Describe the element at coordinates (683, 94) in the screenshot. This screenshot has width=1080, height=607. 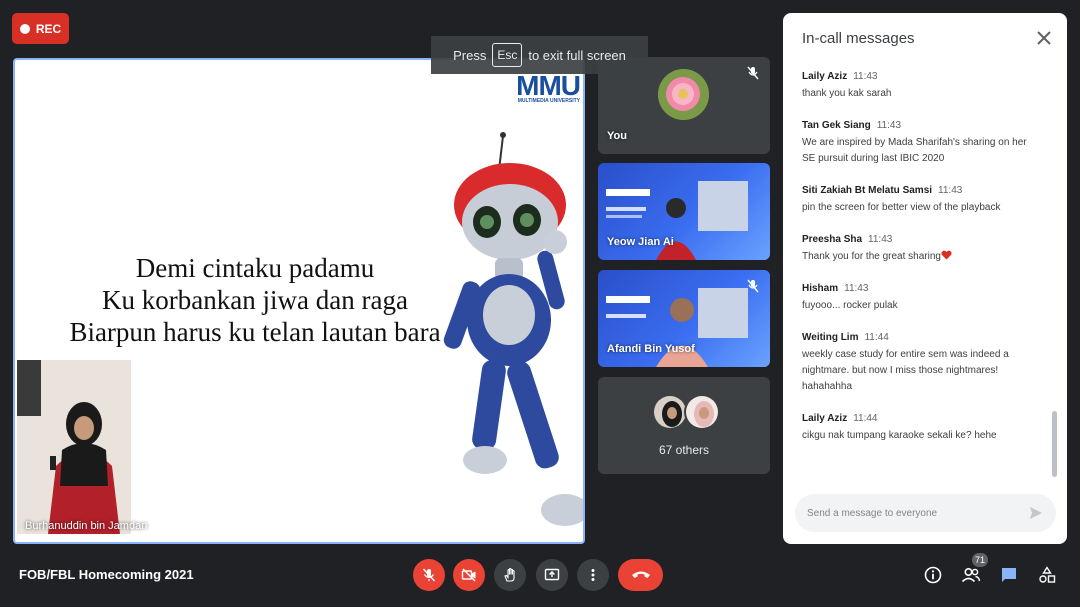
I see `you-avatar` at that location.